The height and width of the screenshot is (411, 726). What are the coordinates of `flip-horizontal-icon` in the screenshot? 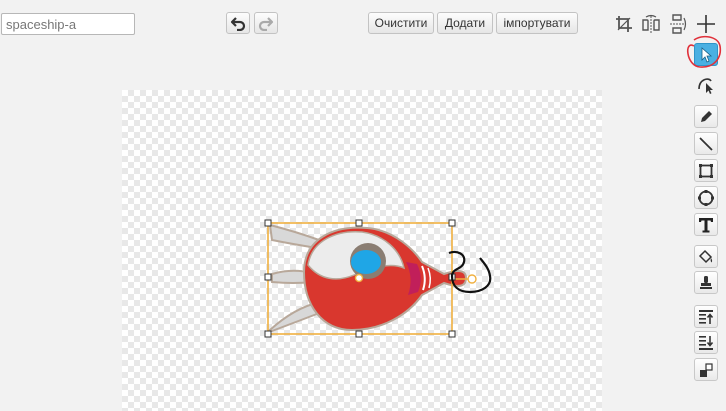 It's located at (651, 23).